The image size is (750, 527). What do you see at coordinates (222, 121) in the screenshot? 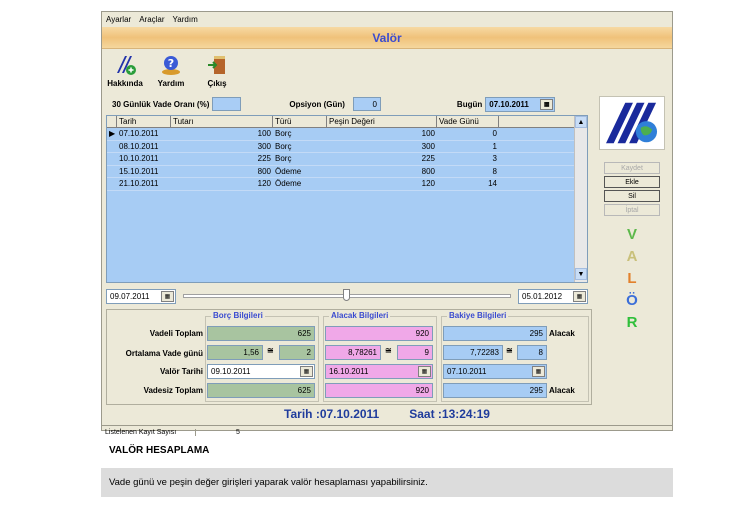
I see `col-tutari: Tutarı` at bounding box center [222, 121].